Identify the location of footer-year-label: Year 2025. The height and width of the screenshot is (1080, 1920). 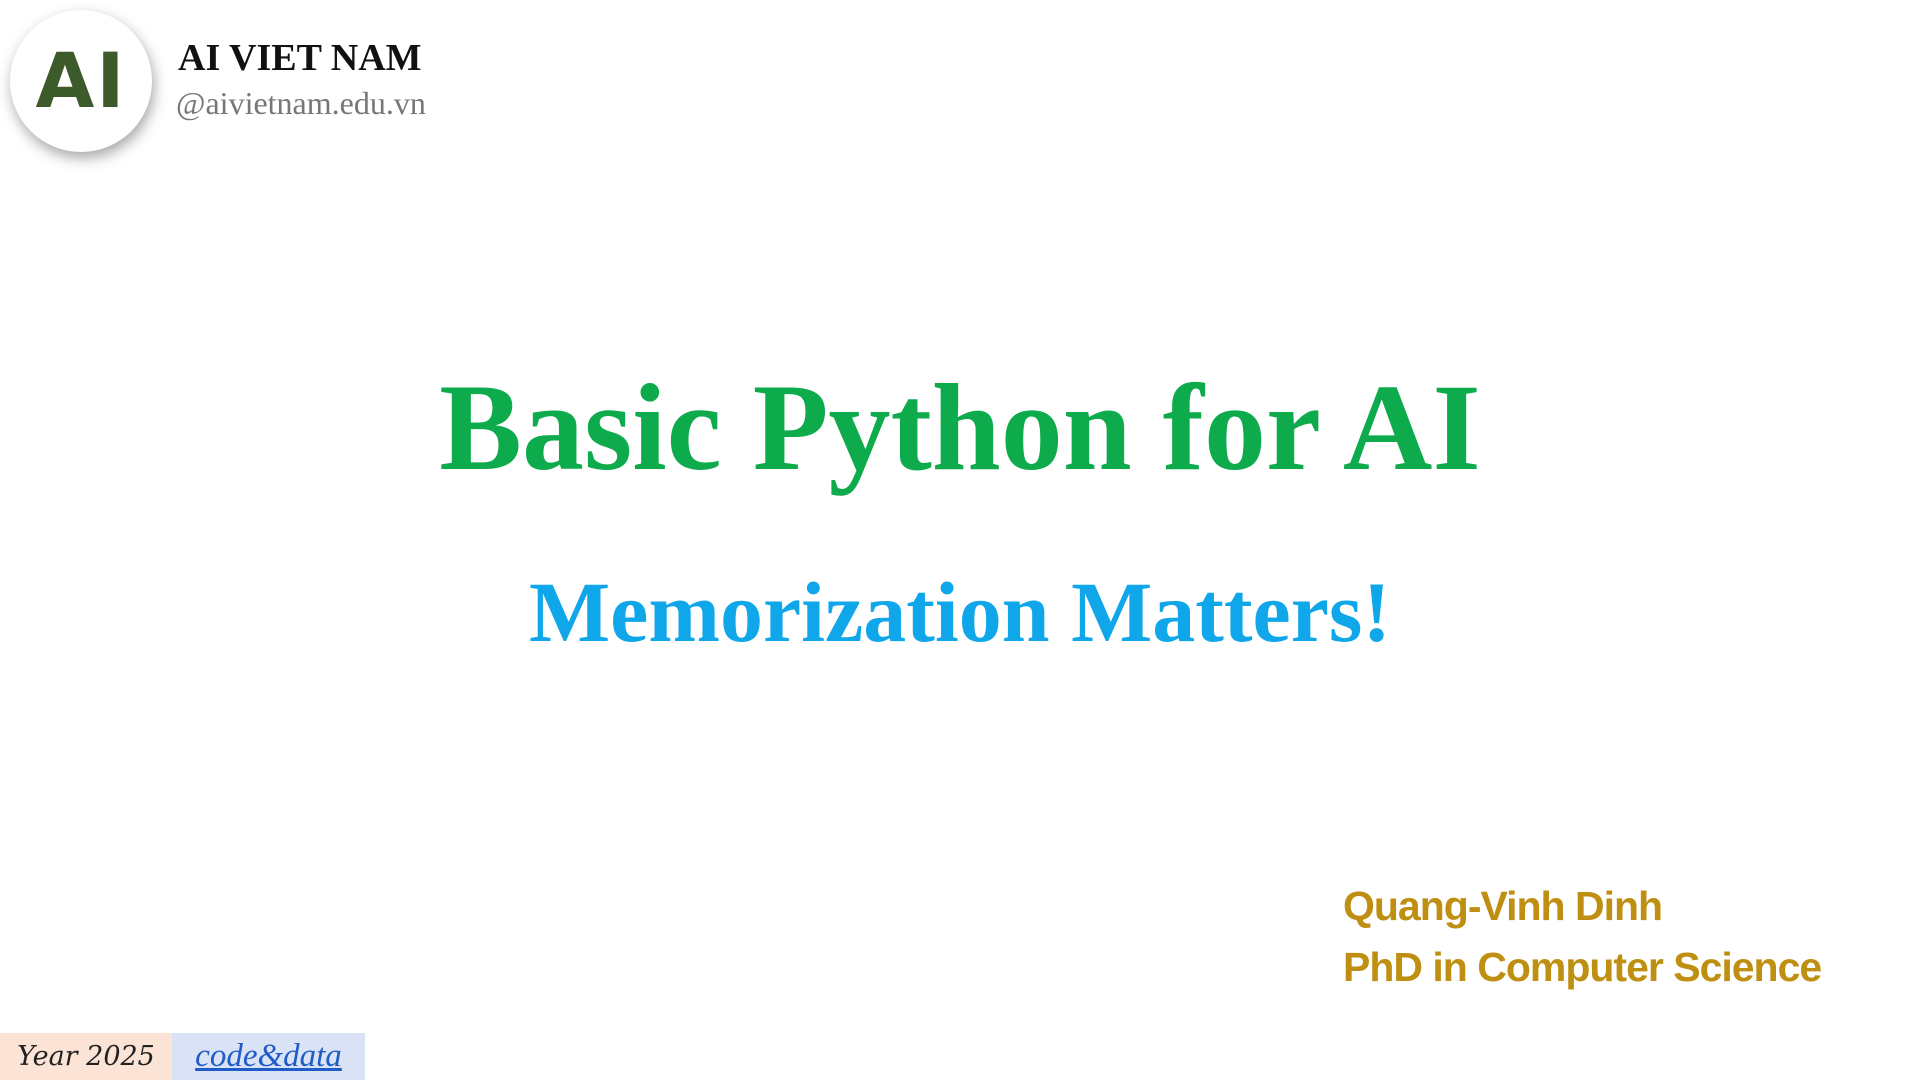
(86, 1056).